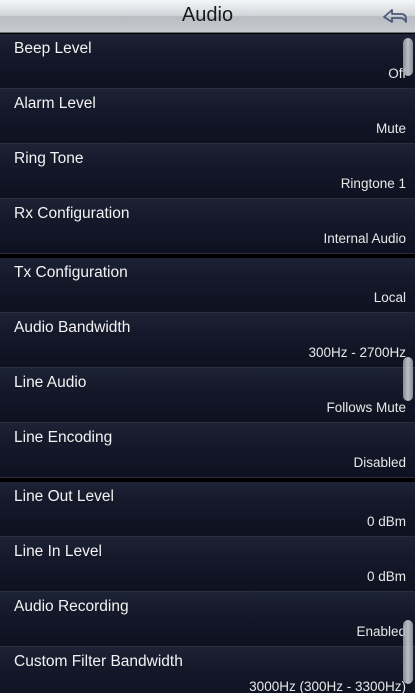 This screenshot has height=693, width=415. I want to click on item-label: Beep Level, so click(53, 48).